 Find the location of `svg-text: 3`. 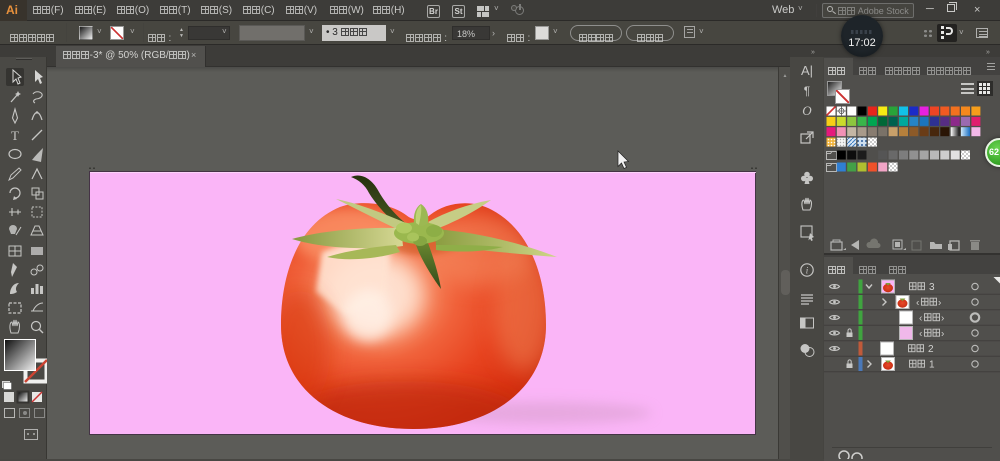

svg-text: 3 is located at coordinates (932, 287).